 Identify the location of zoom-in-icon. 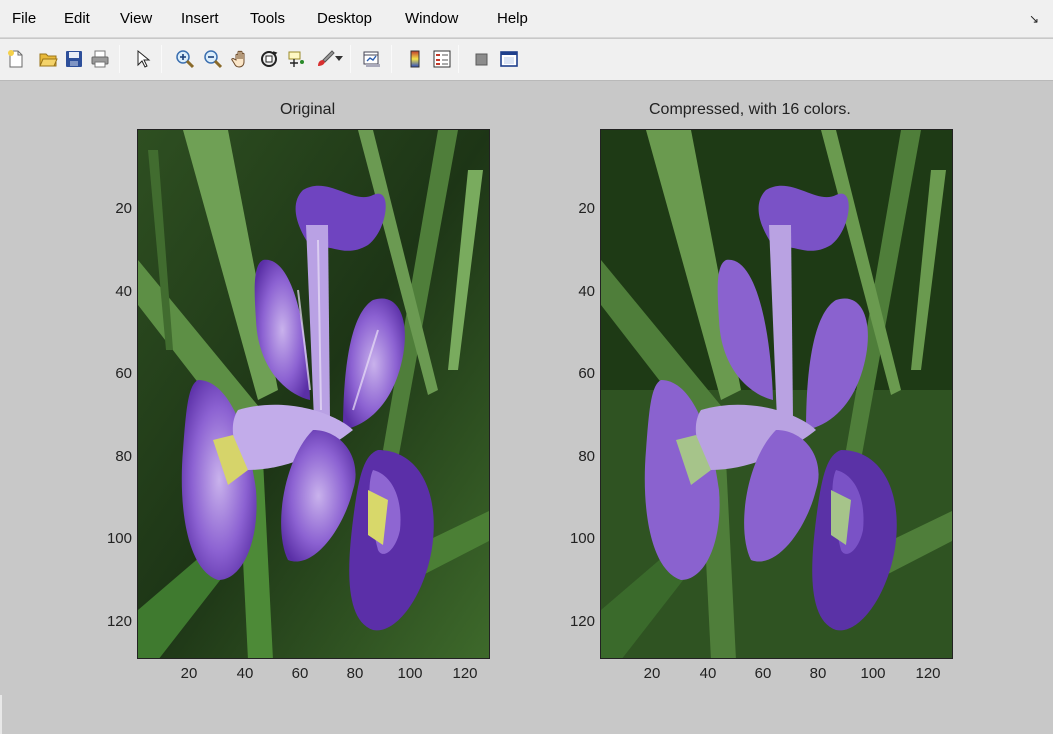
(185, 59).